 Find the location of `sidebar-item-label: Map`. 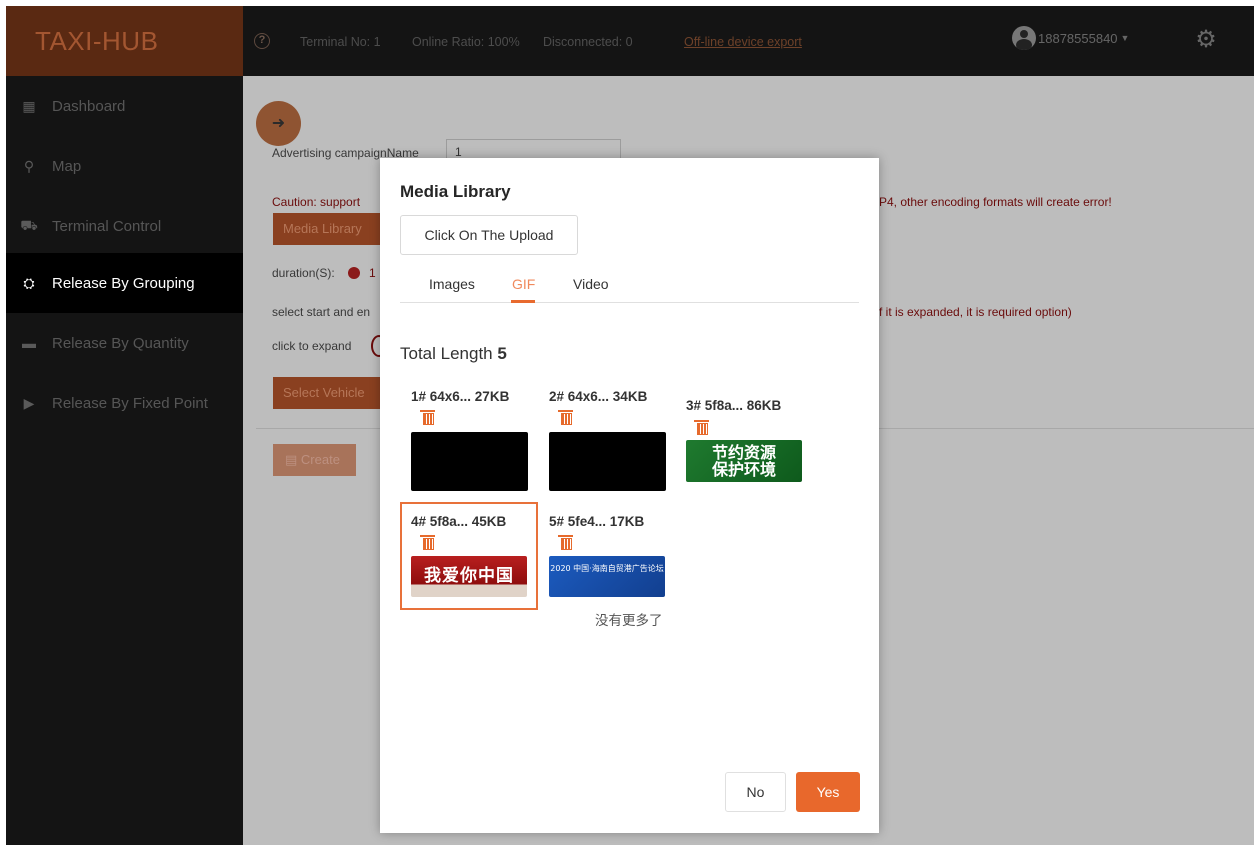

sidebar-item-label: Map is located at coordinates (67, 166).